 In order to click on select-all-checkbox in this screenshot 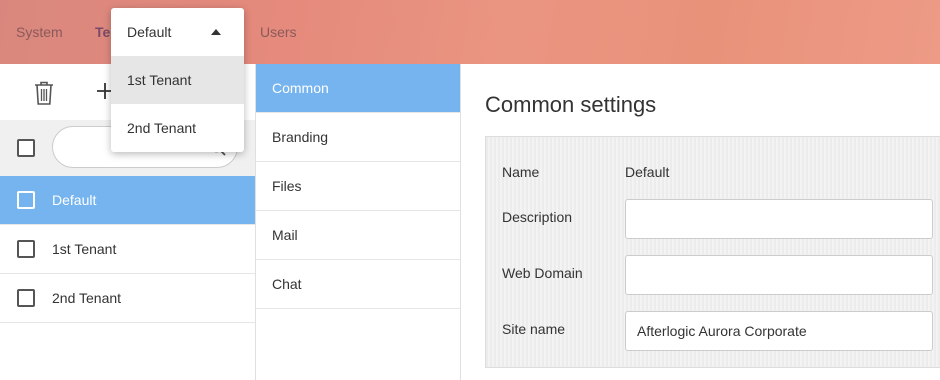, I will do `click(26, 148)`.